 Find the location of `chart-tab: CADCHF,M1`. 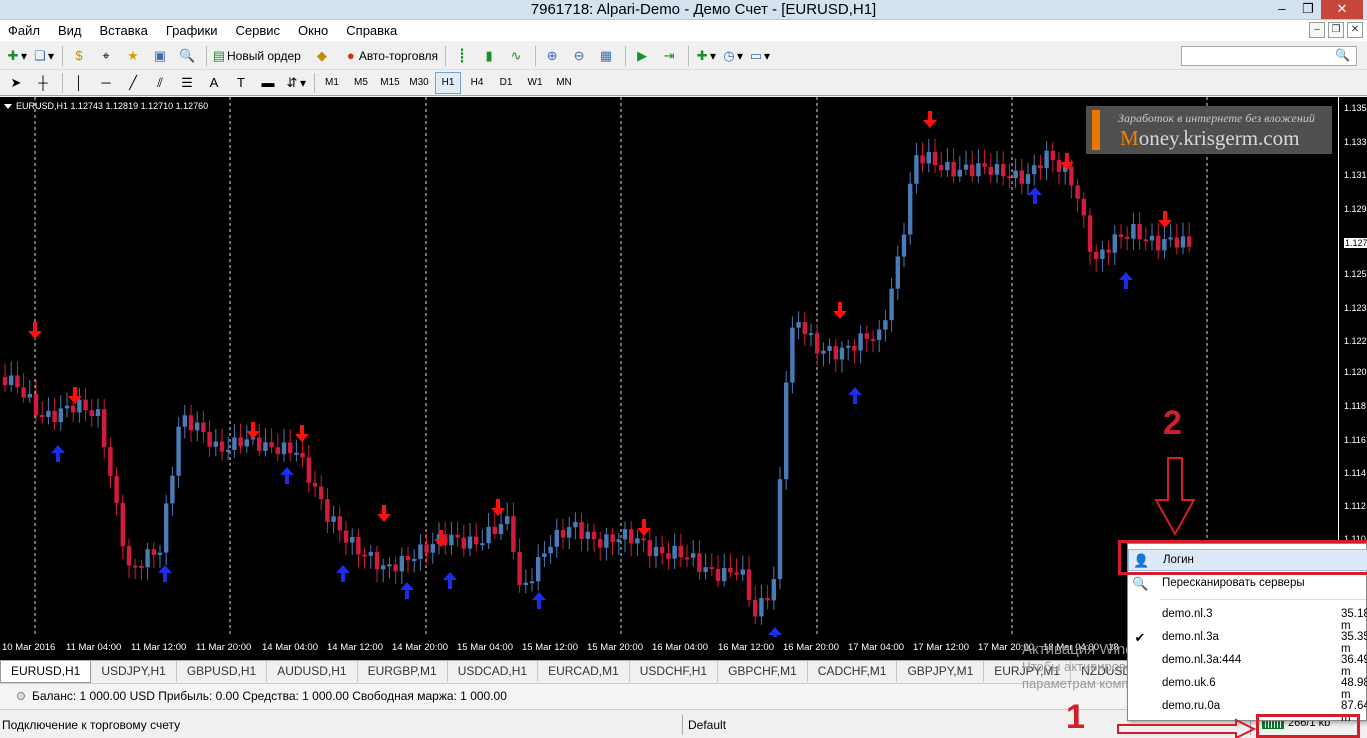

chart-tab: CADCHF,M1 is located at coordinates (853, 671).